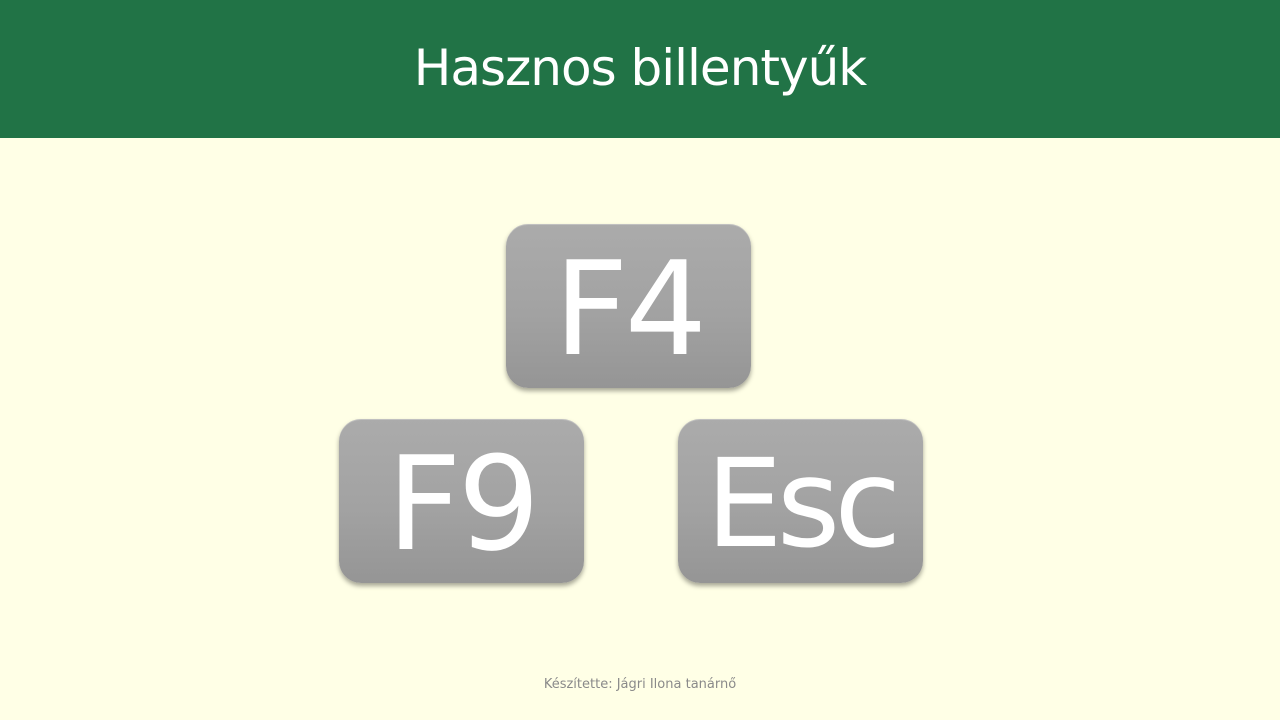  I want to click on key-f9-label: F9, so click(463, 504).